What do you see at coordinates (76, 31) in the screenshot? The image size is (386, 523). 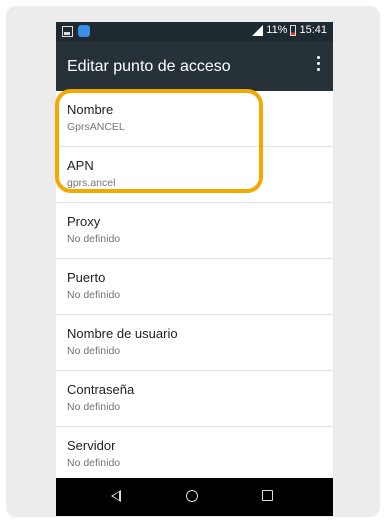 I see `notification-icons` at bounding box center [76, 31].